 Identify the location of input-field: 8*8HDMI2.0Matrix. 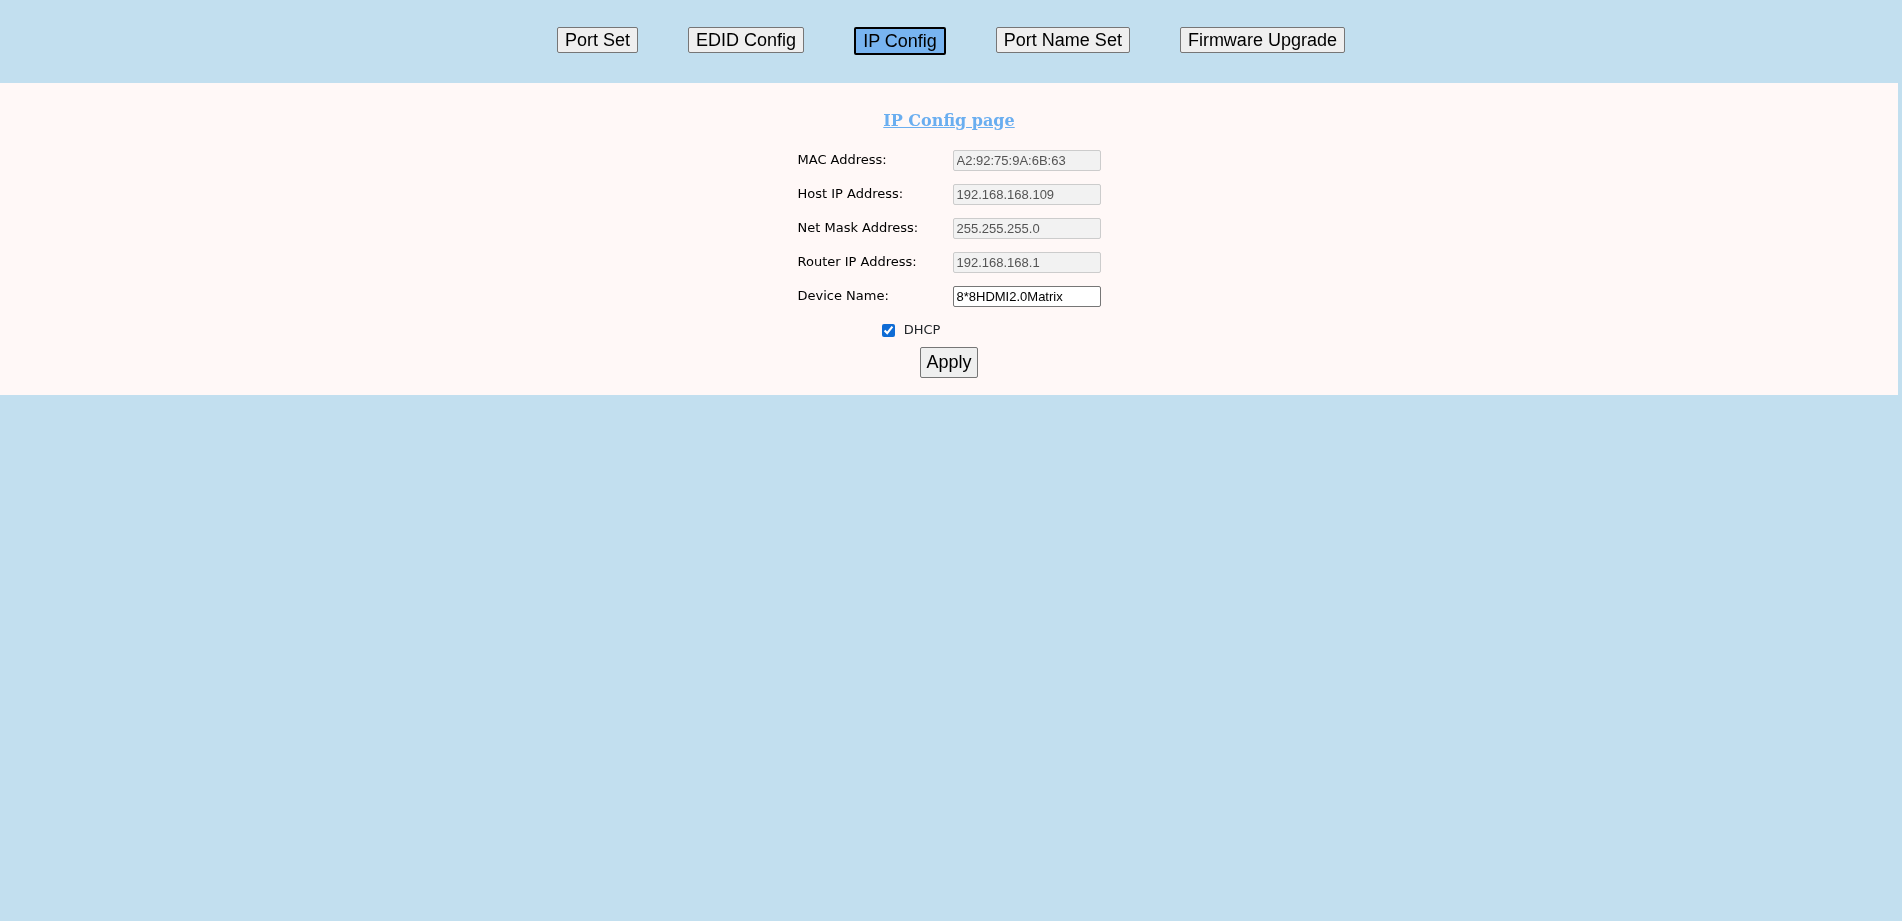
(1026, 296).